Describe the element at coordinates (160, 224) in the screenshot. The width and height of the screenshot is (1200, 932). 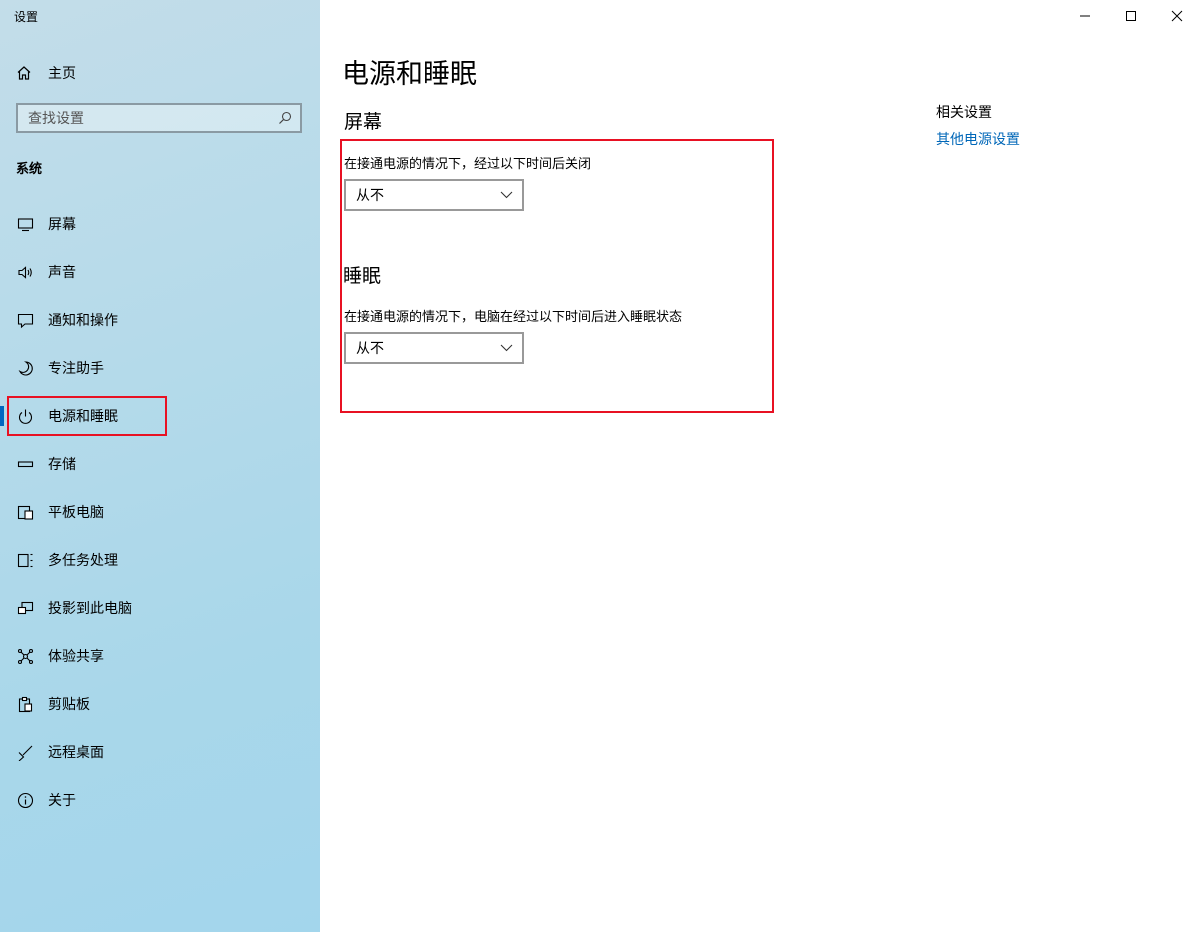
I see `sidebar-item-display: 屏幕` at that location.